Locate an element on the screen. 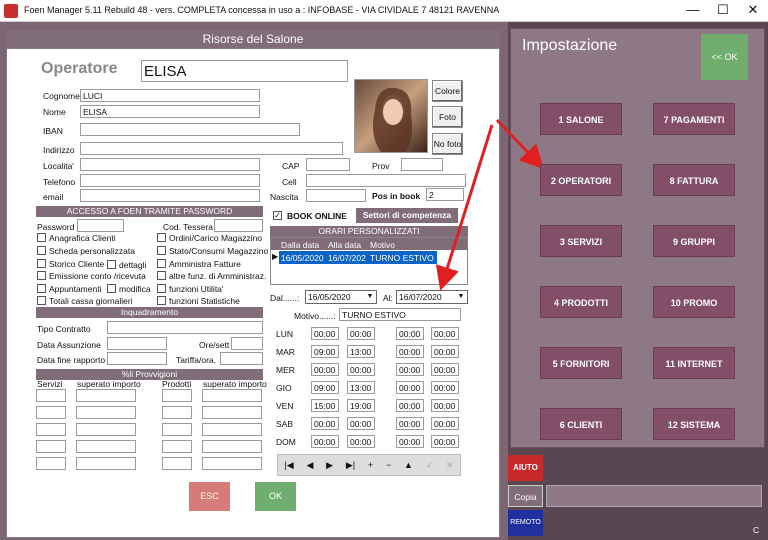 The image size is (768, 540). email-field is located at coordinates (170, 195).